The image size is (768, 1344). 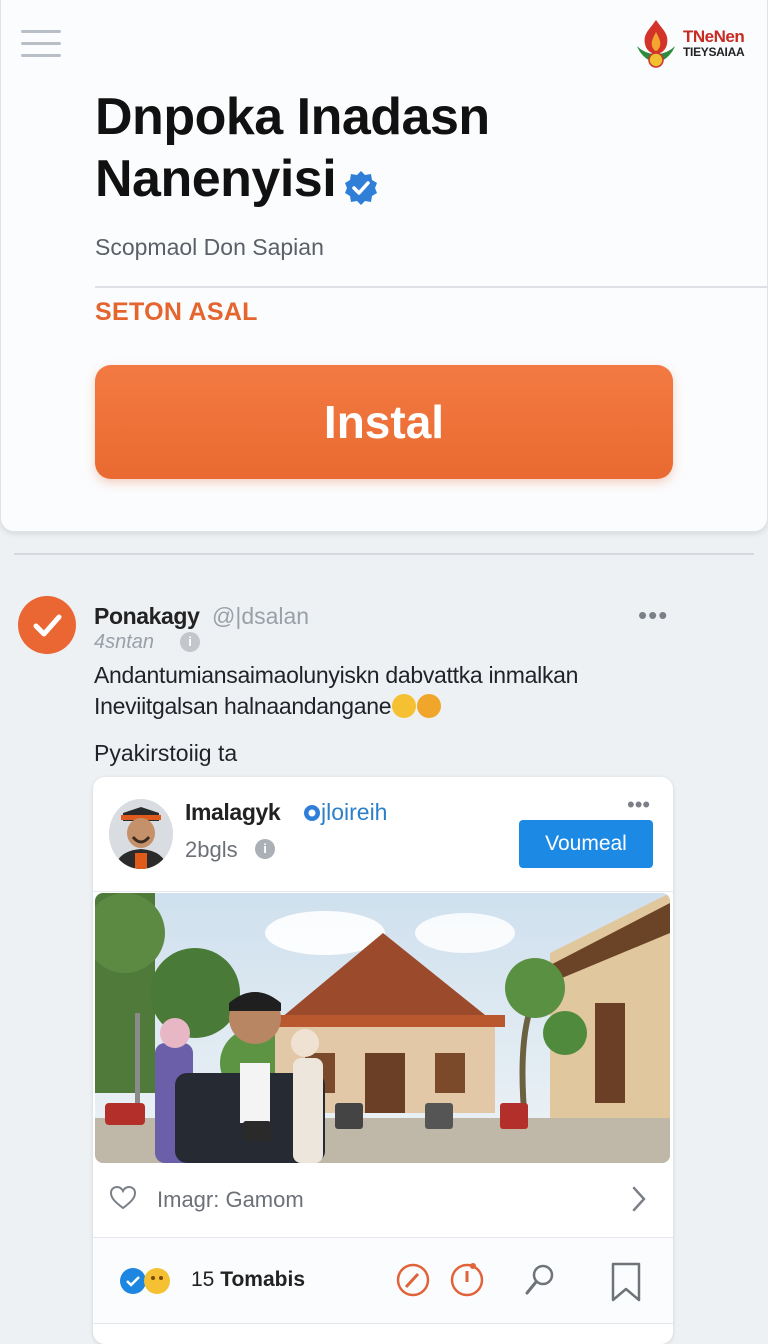 I want to click on next-item-partial, so click(x=383, y=1333).